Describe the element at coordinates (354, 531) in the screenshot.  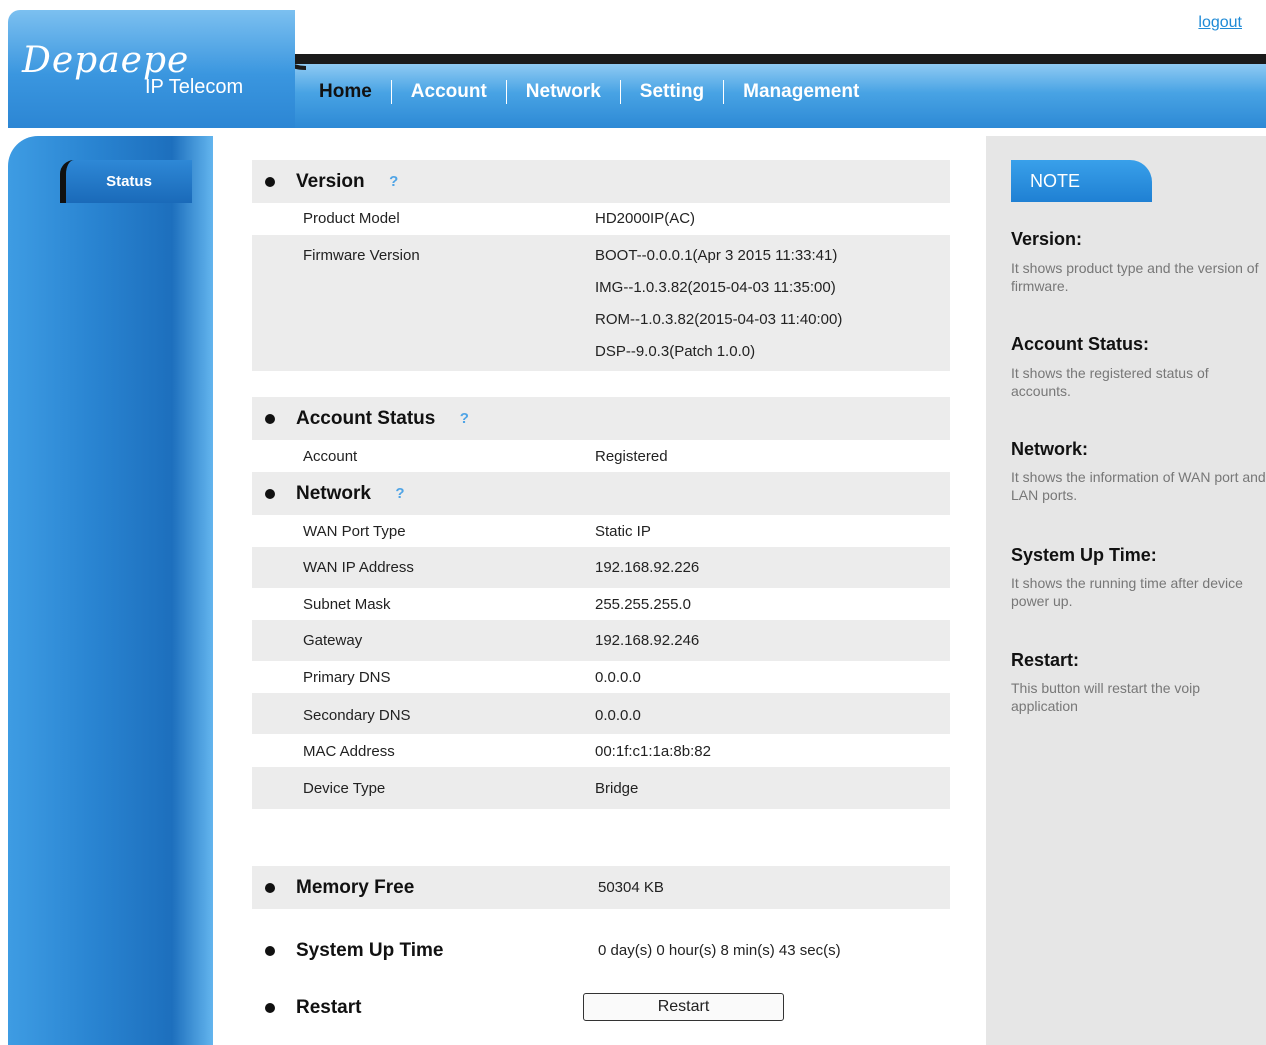
I see `info-label: WAN Port Type` at that location.